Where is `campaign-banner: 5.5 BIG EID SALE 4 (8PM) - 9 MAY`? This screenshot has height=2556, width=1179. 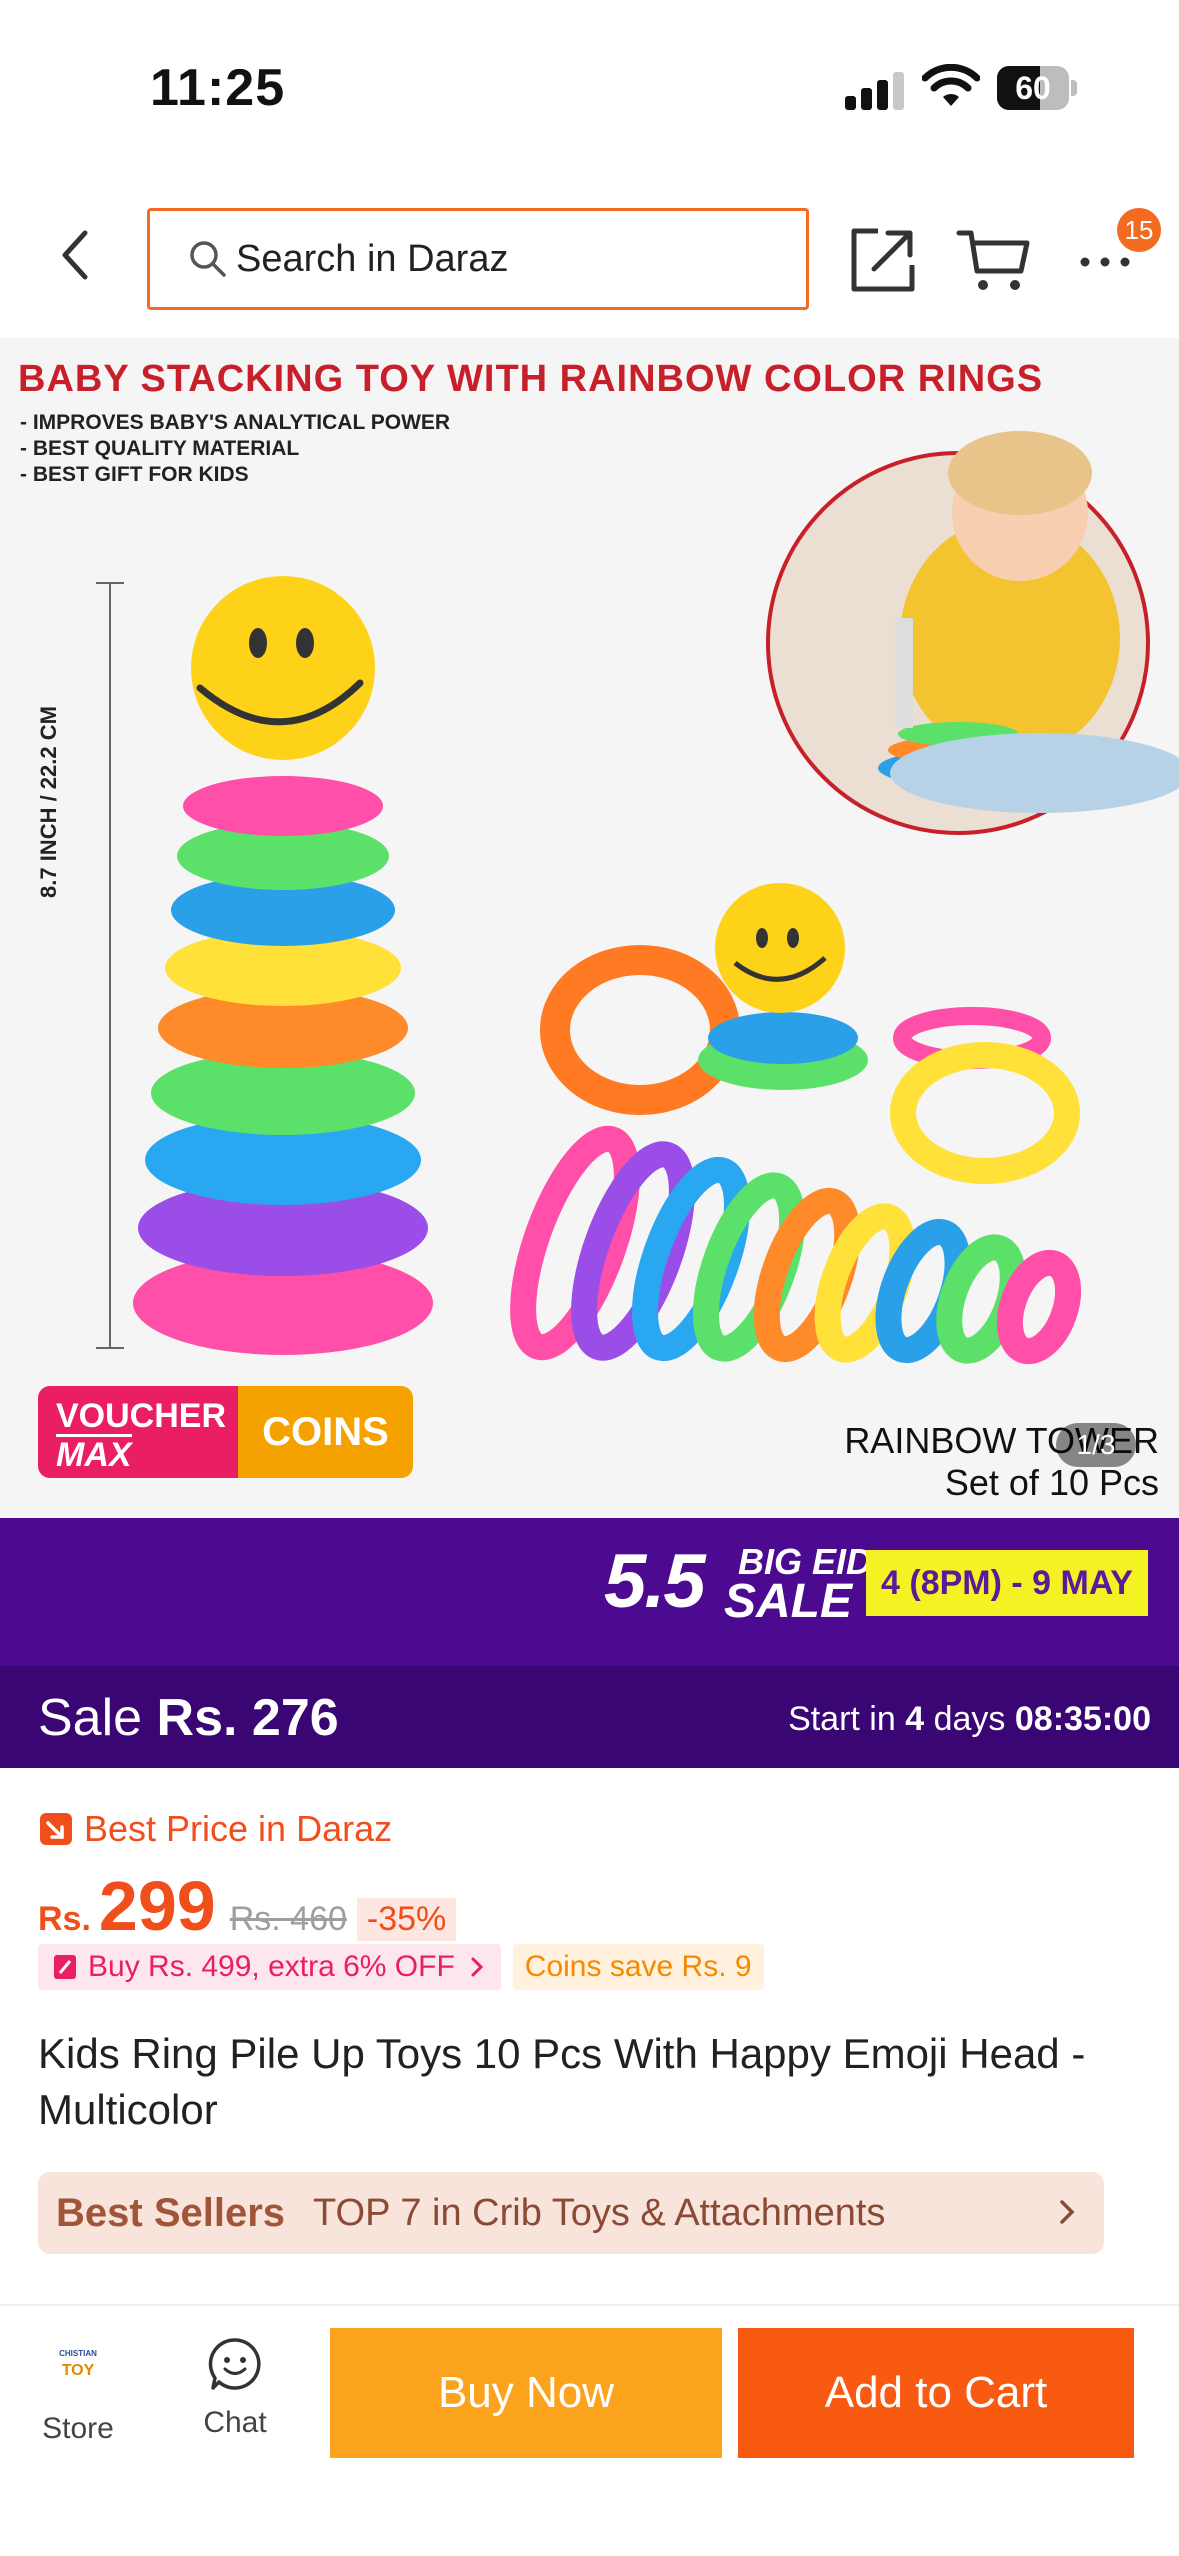
campaign-banner: 5.5 BIG EID SALE 4 (8PM) - 9 MAY is located at coordinates (589, 1592).